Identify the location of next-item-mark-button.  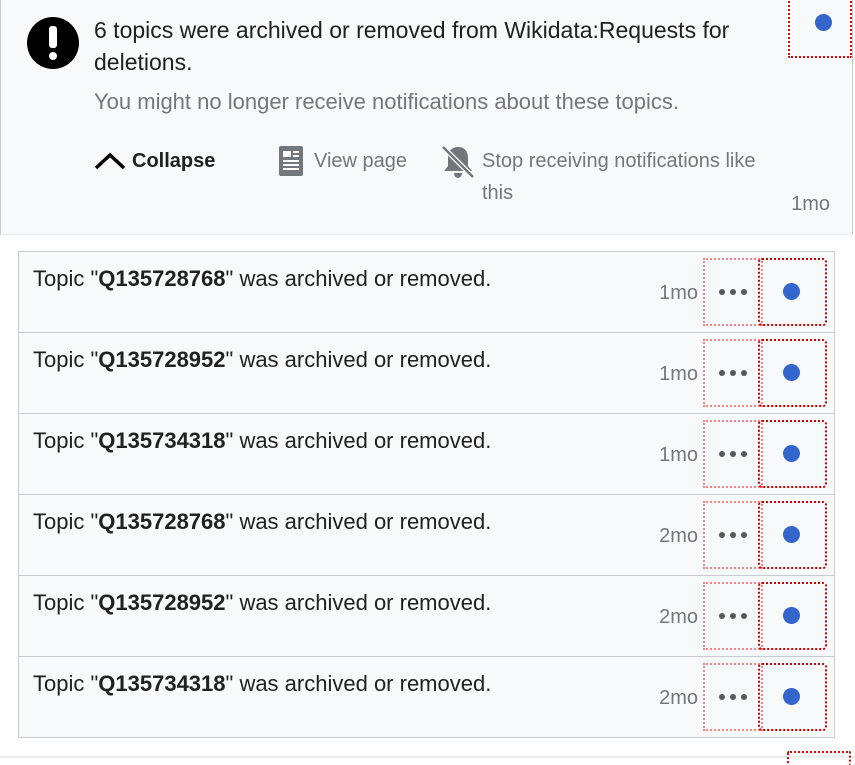
(819, 758).